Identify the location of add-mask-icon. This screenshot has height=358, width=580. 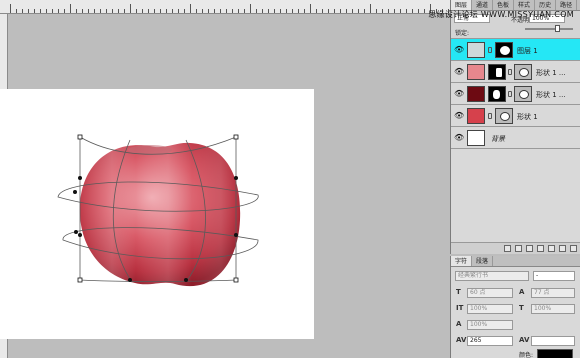
(529, 248).